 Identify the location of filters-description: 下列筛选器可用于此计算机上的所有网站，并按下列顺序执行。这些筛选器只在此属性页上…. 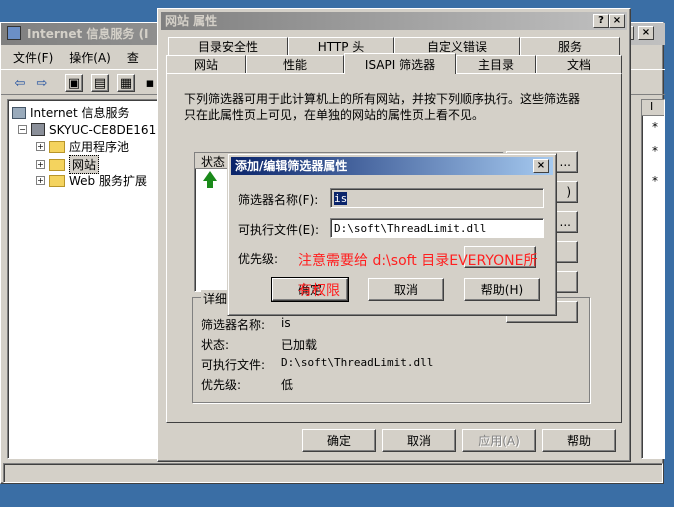
(382, 107).